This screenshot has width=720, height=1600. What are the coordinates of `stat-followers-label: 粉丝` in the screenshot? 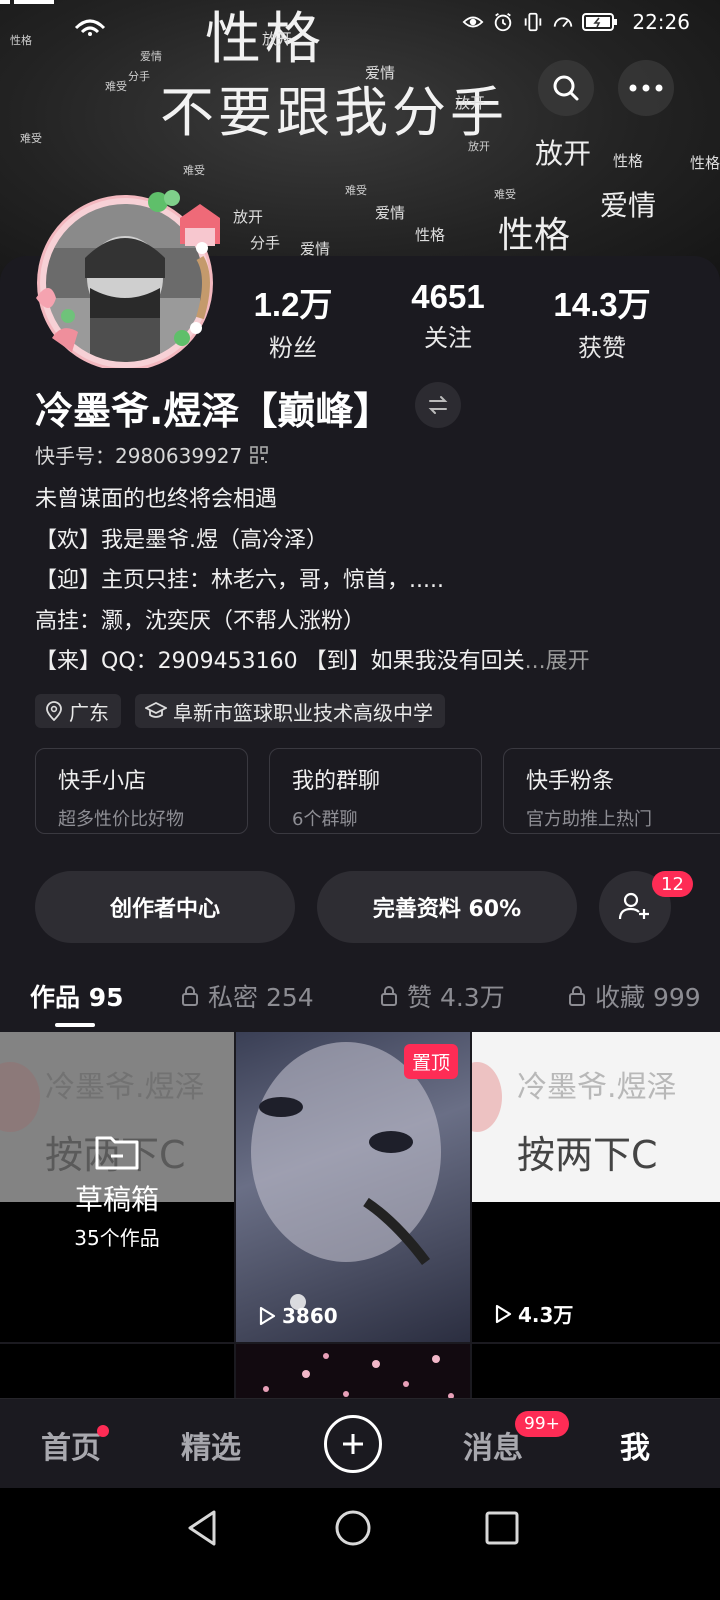 It's located at (293, 348).